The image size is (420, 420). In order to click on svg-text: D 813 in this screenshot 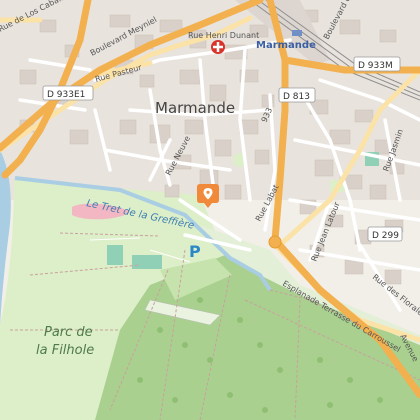, I will do `click(296, 97)`.